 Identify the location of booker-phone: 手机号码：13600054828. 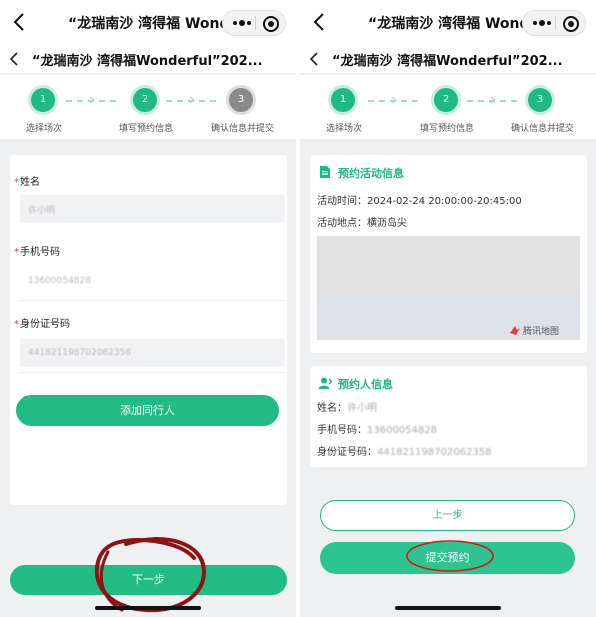
(377, 430).